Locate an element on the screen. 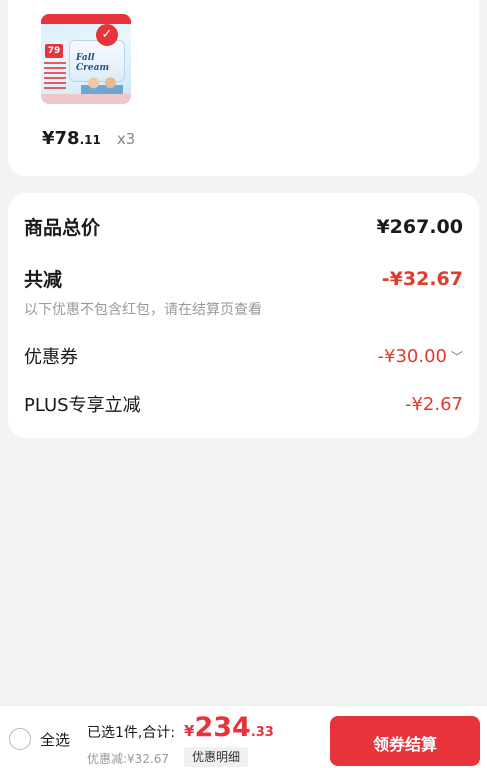 The width and height of the screenshot is (487, 768). order-total-currency: ¥ is located at coordinates (189, 731).